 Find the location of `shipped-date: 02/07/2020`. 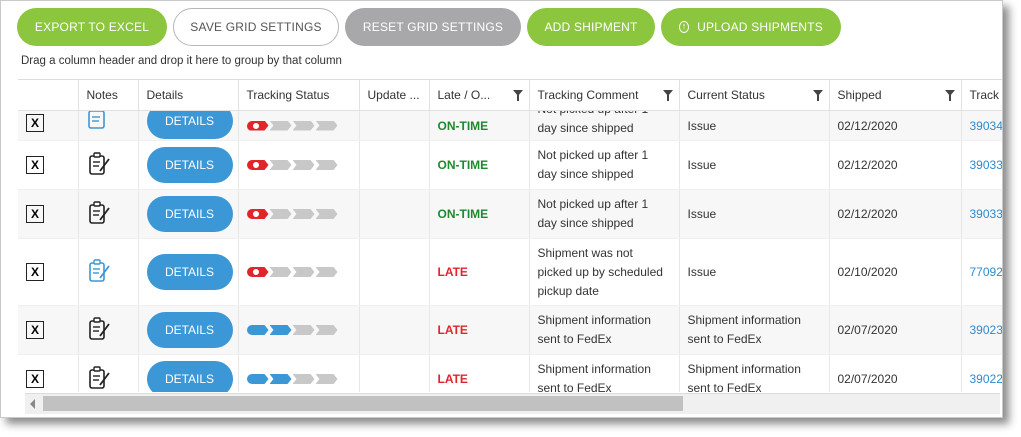

shipped-date: 02/07/2020 is located at coordinates (867, 330).